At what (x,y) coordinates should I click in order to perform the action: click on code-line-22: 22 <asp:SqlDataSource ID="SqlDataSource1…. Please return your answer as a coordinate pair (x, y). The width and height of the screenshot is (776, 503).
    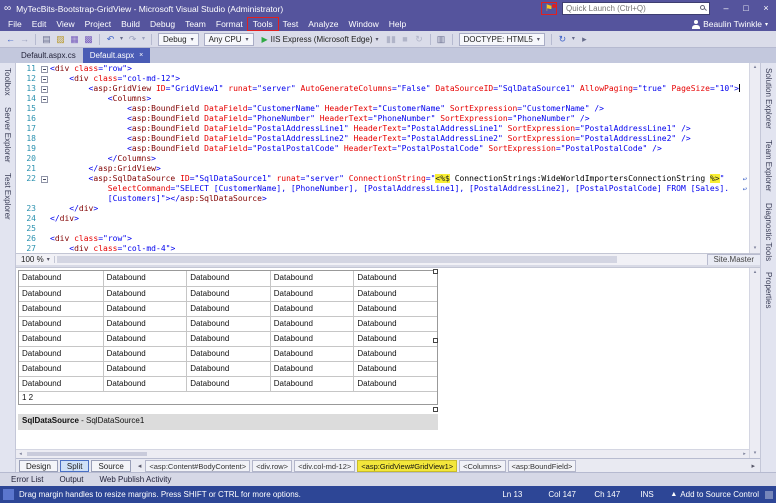
    Looking at the image, I should click on (382, 179).